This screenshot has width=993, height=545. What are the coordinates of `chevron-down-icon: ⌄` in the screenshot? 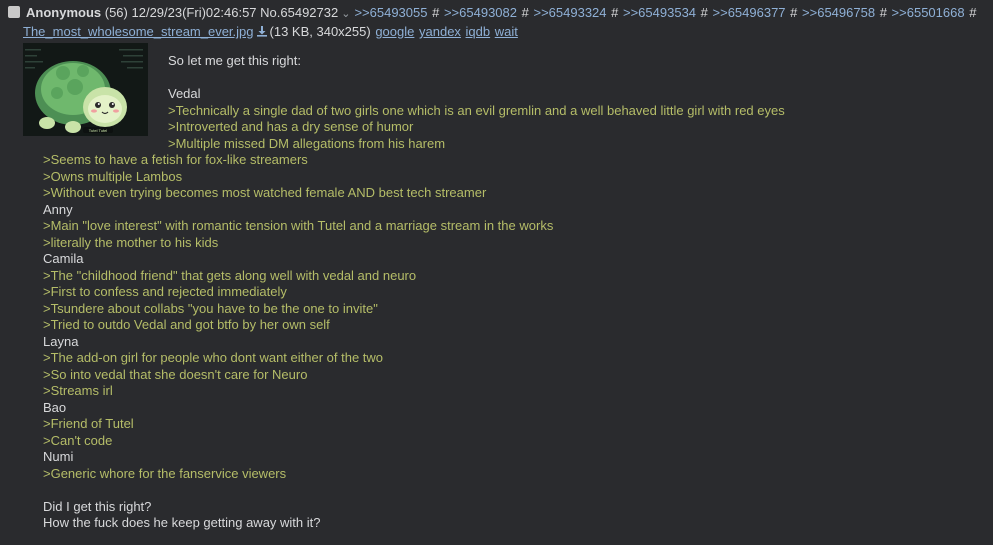 It's located at (345, 14).